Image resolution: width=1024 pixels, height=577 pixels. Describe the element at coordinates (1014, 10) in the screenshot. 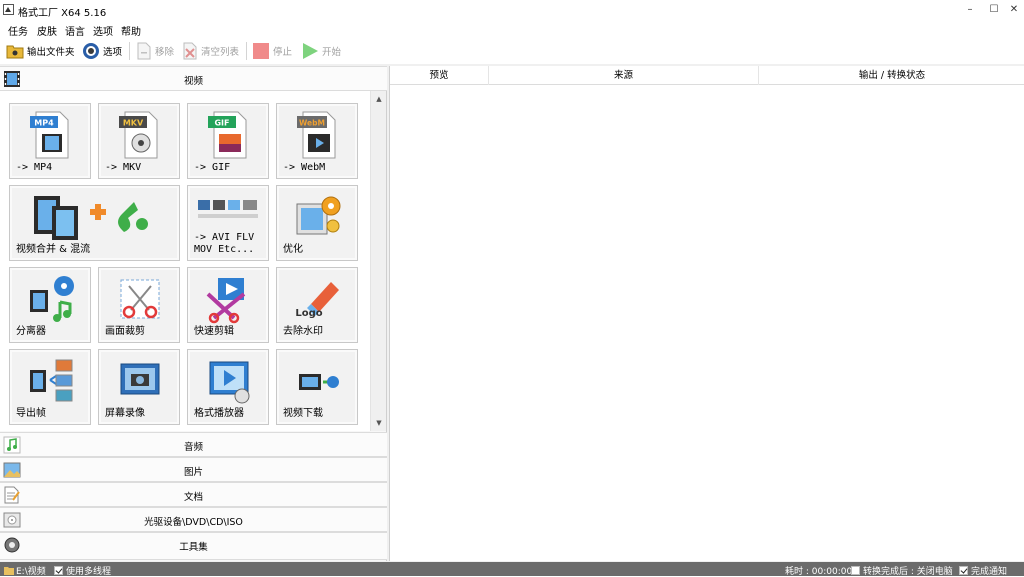

I see `close-button: ✕` at that location.